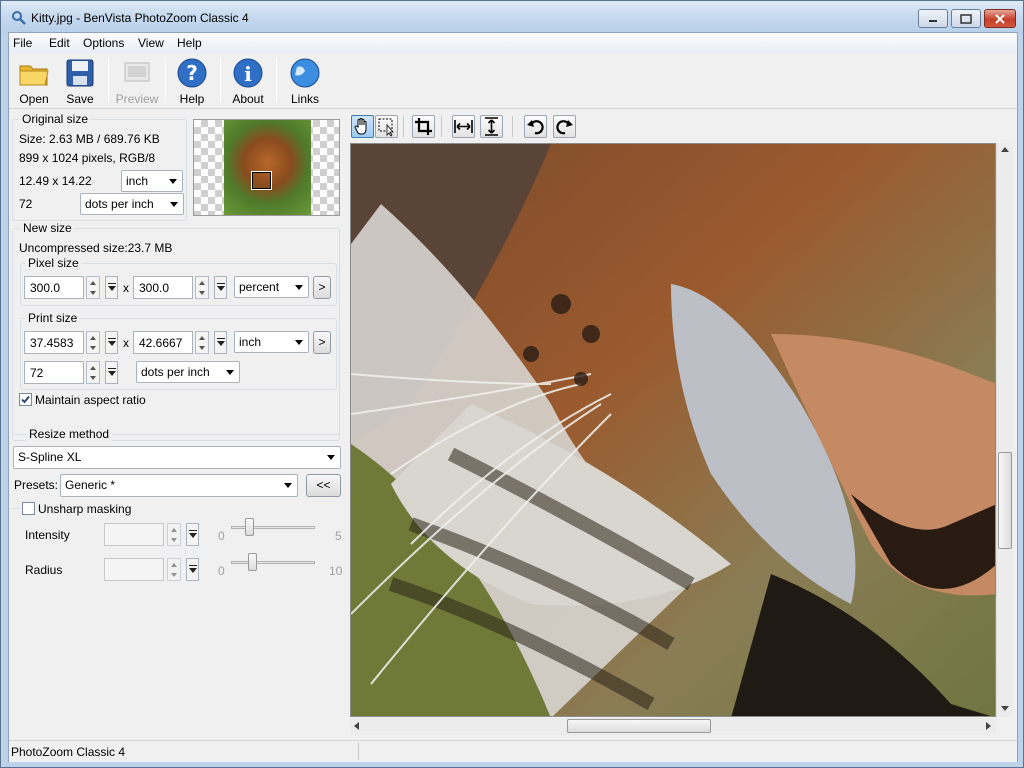 This screenshot has height=768, width=1024. I want to click on horizontal-scrollbar, so click(673, 726).